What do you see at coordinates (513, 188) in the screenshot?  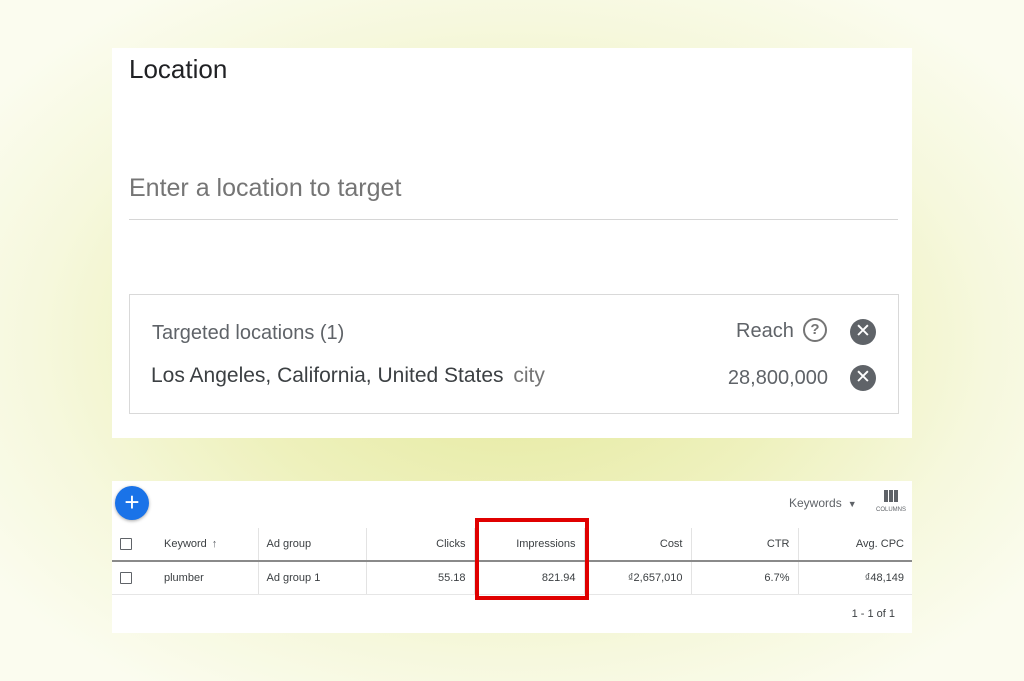 I see `location-search-input` at bounding box center [513, 188].